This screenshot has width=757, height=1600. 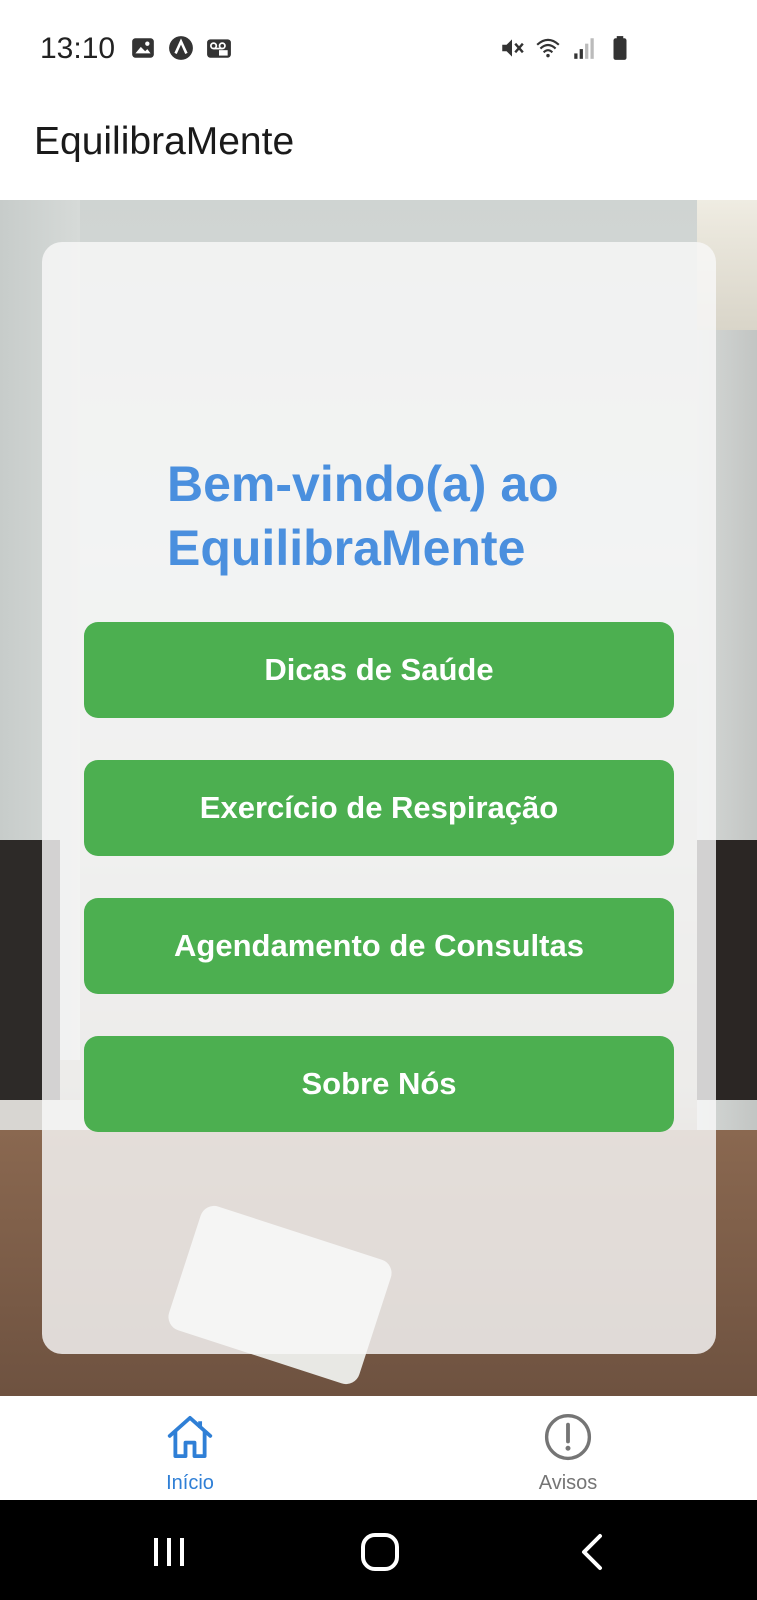 What do you see at coordinates (164, 141) in the screenshot?
I see `app-title: EquilibraMente` at bounding box center [164, 141].